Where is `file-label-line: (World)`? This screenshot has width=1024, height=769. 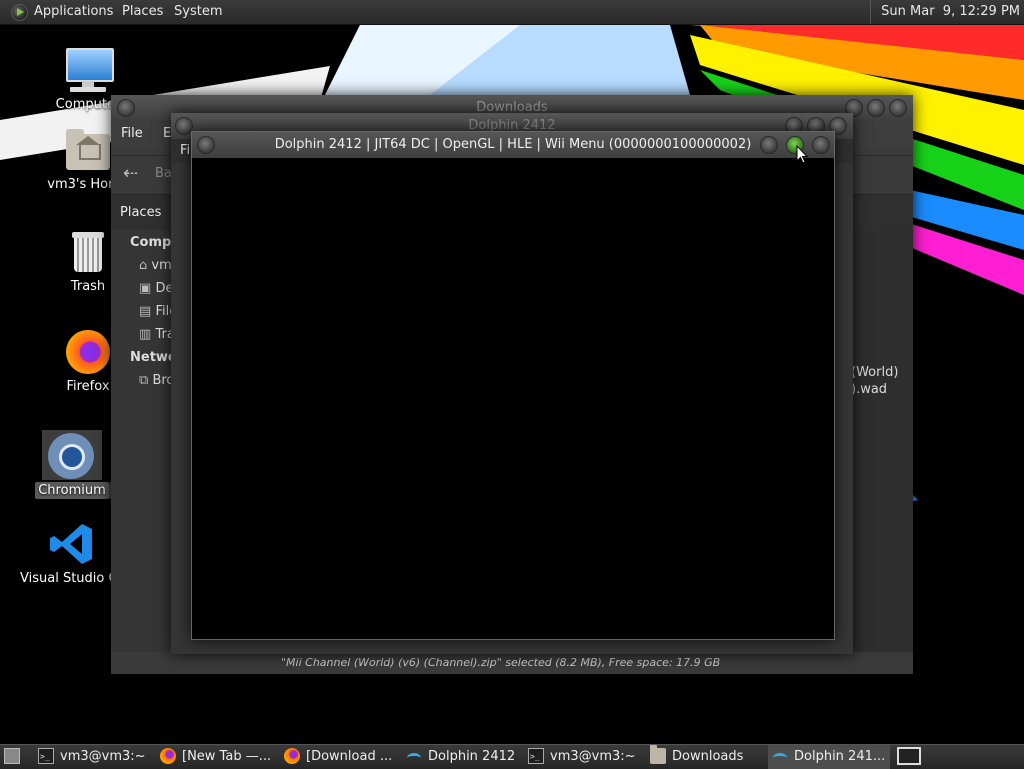
file-label-line: (World) is located at coordinates (875, 372).